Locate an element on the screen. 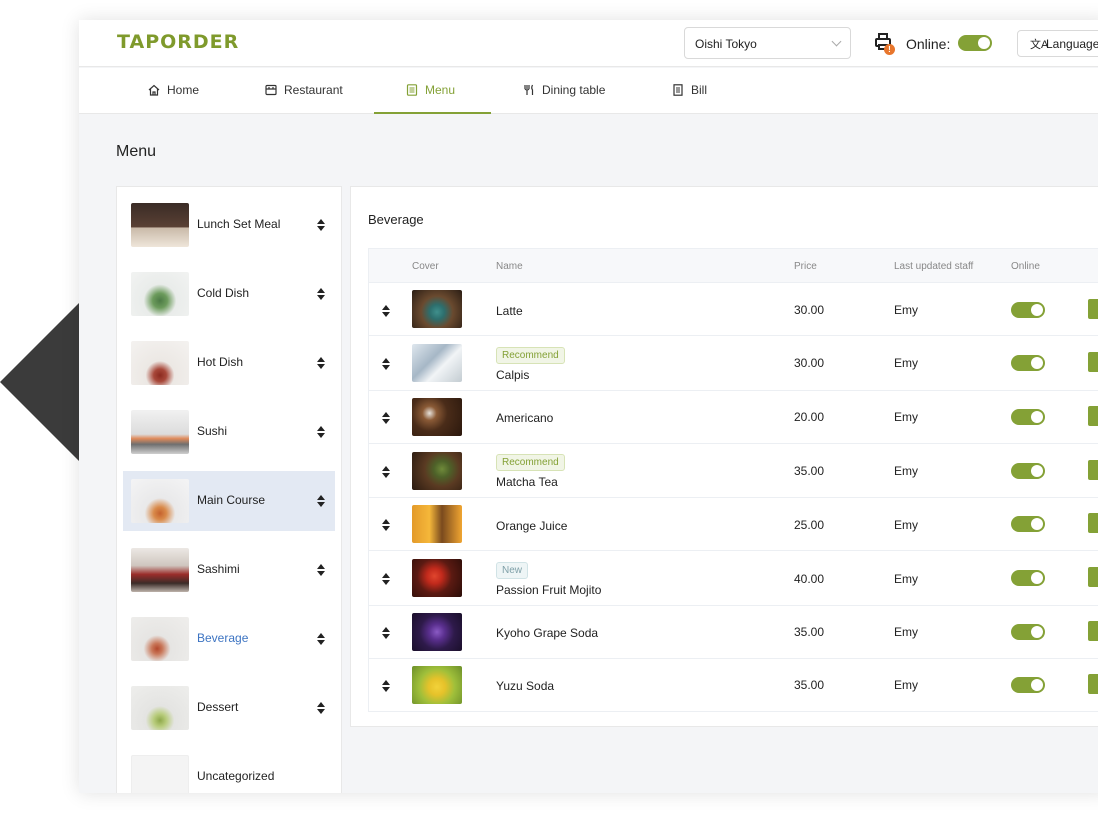 This screenshot has width=1098, height=821. menu-doc-icon is located at coordinates (412, 90).